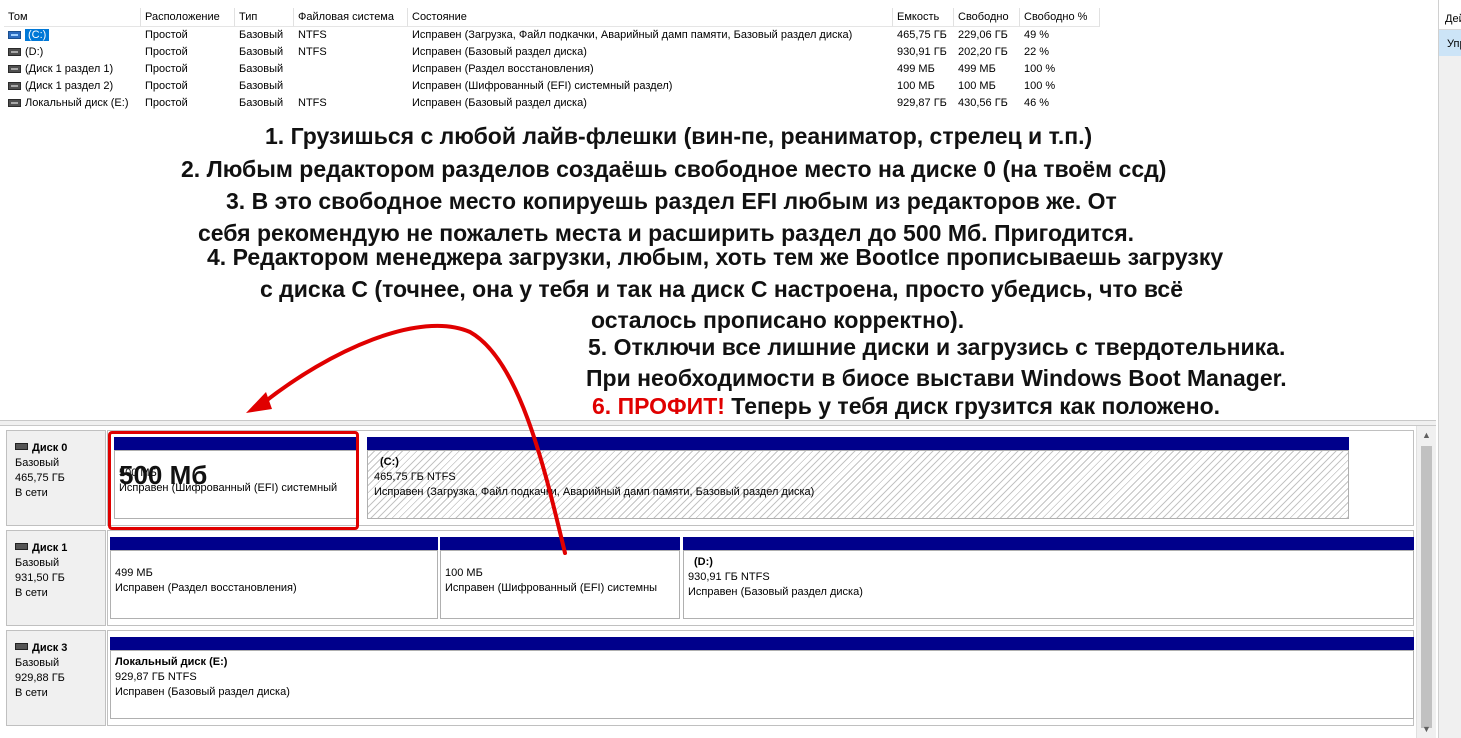 This screenshot has width=1461, height=738. I want to click on capacity-cell: 929,87 ГБ, so click(922, 103).